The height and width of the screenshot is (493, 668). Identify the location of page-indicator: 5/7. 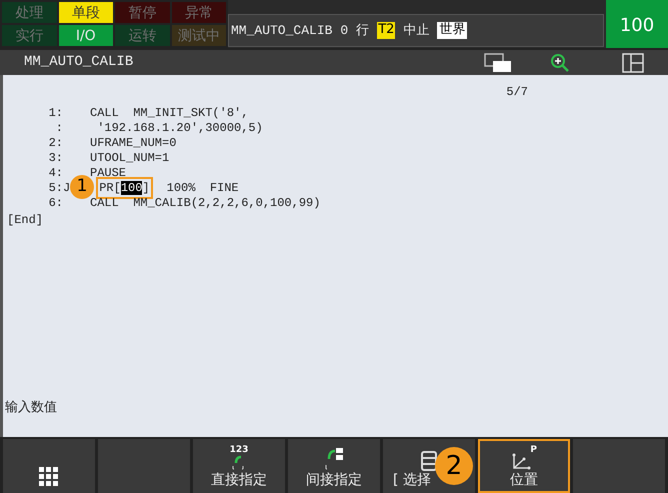
(517, 92).